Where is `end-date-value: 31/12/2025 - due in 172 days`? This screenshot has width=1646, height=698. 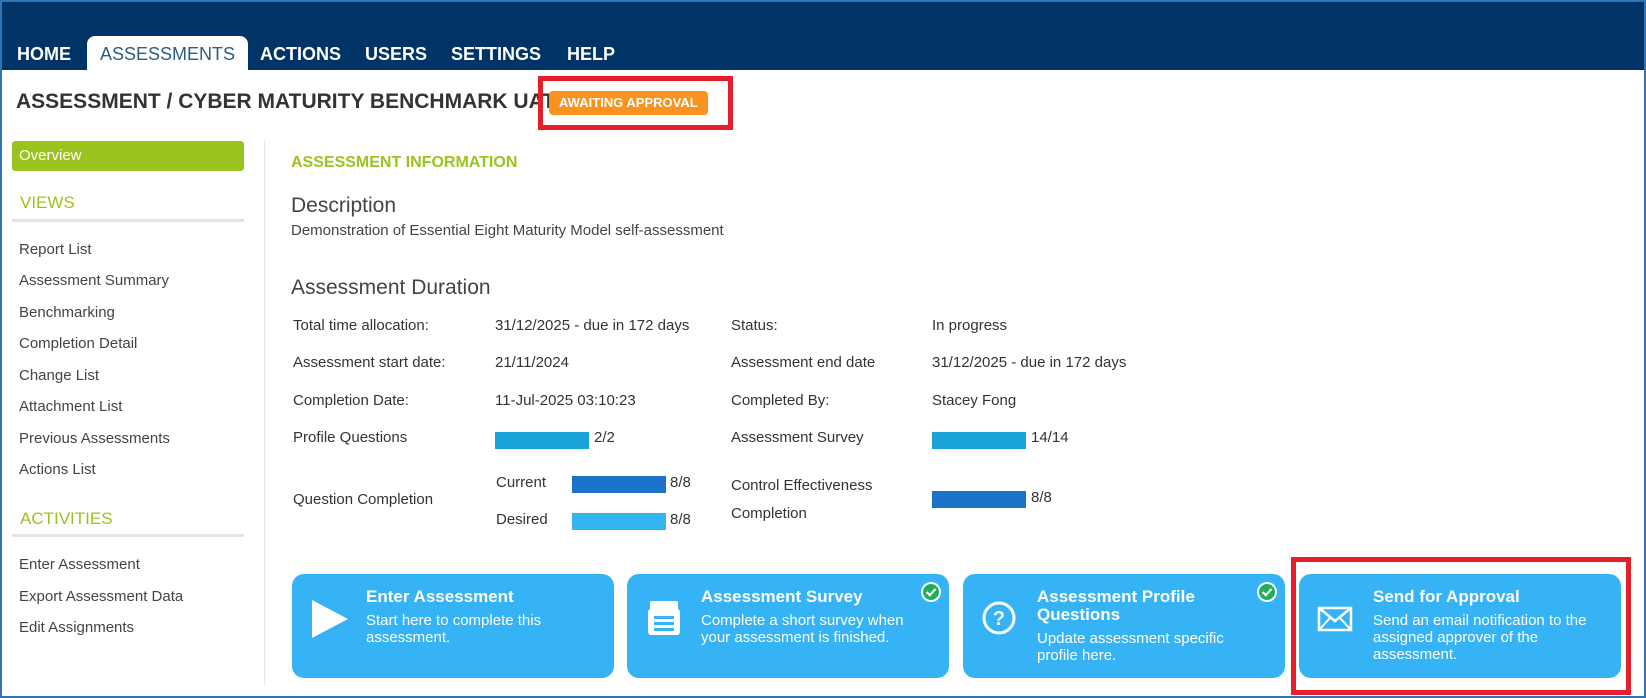
end-date-value: 31/12/2025 - due in 172 days is located at coordinates (1029, 362).